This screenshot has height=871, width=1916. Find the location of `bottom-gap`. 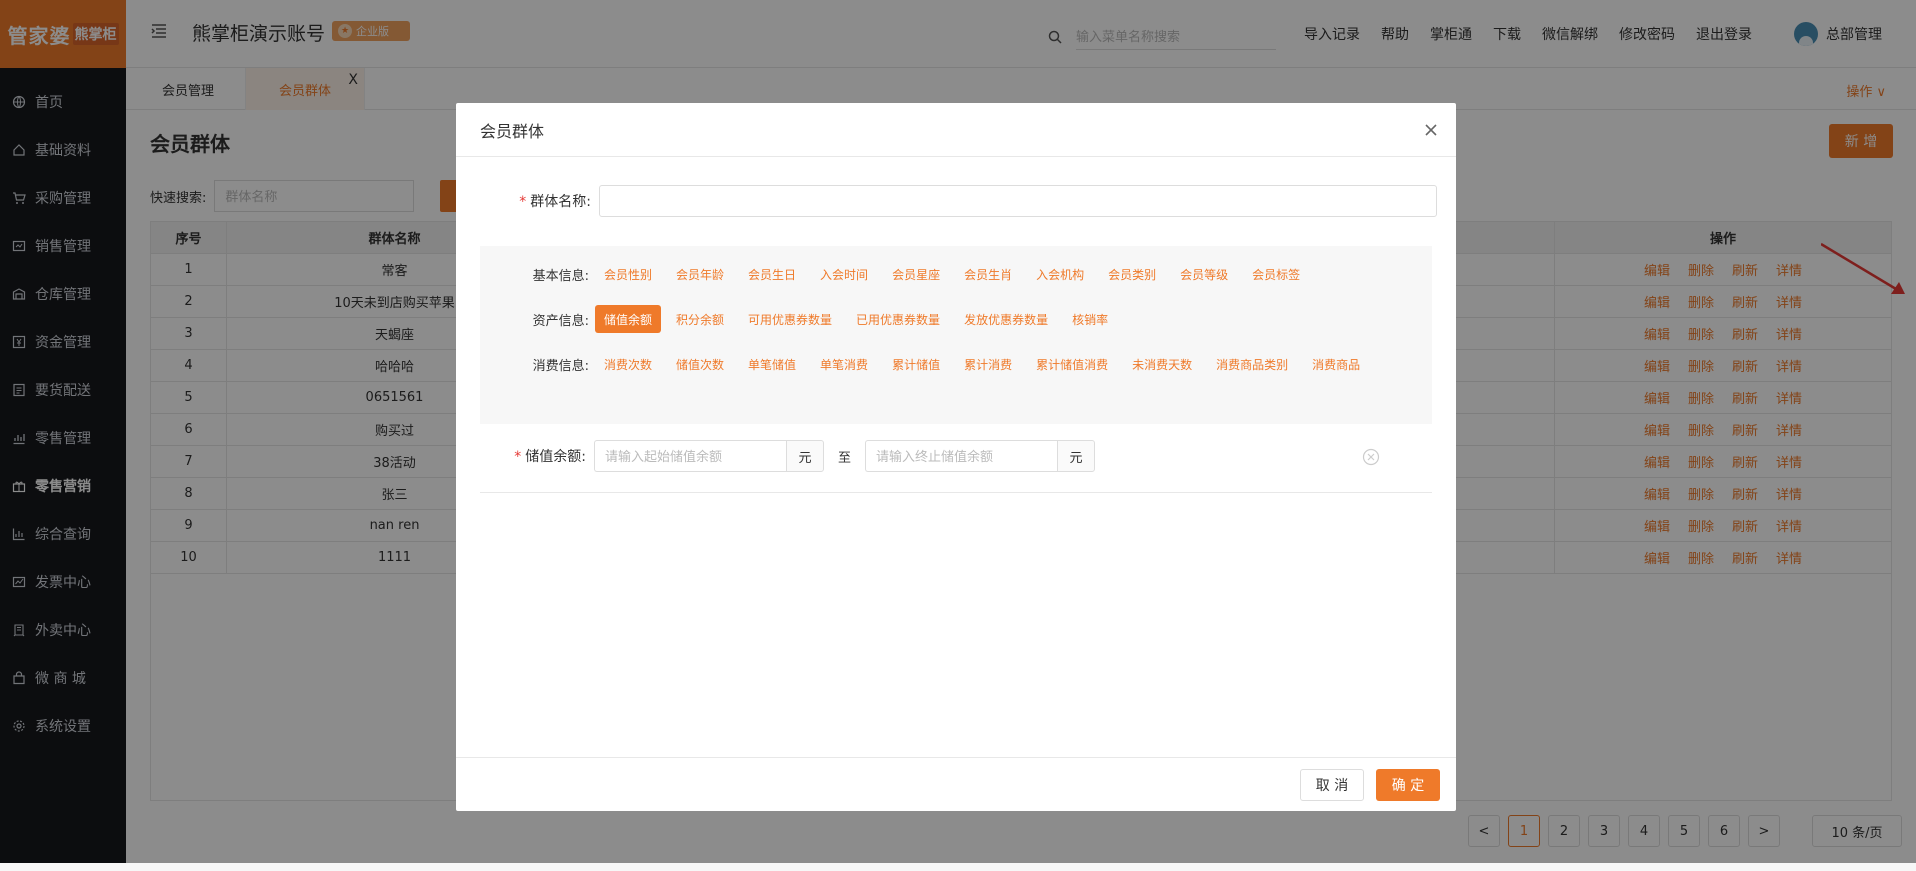

bottom-gap is located at coordinates (958, 867).